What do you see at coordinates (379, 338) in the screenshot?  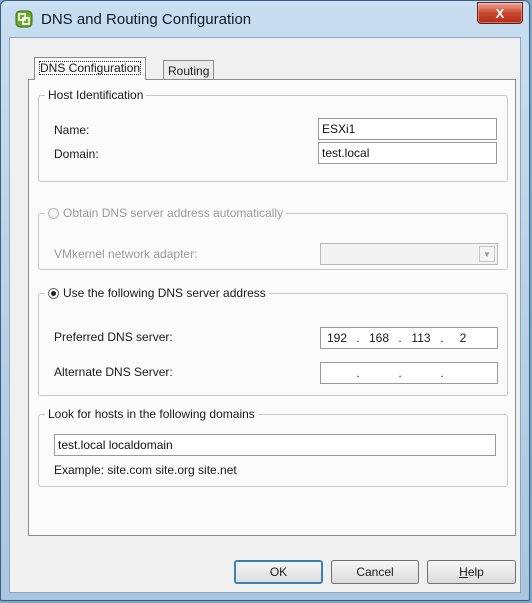 I see `preferred-dns-octet-2: 168` at bounding box center [379, 338].